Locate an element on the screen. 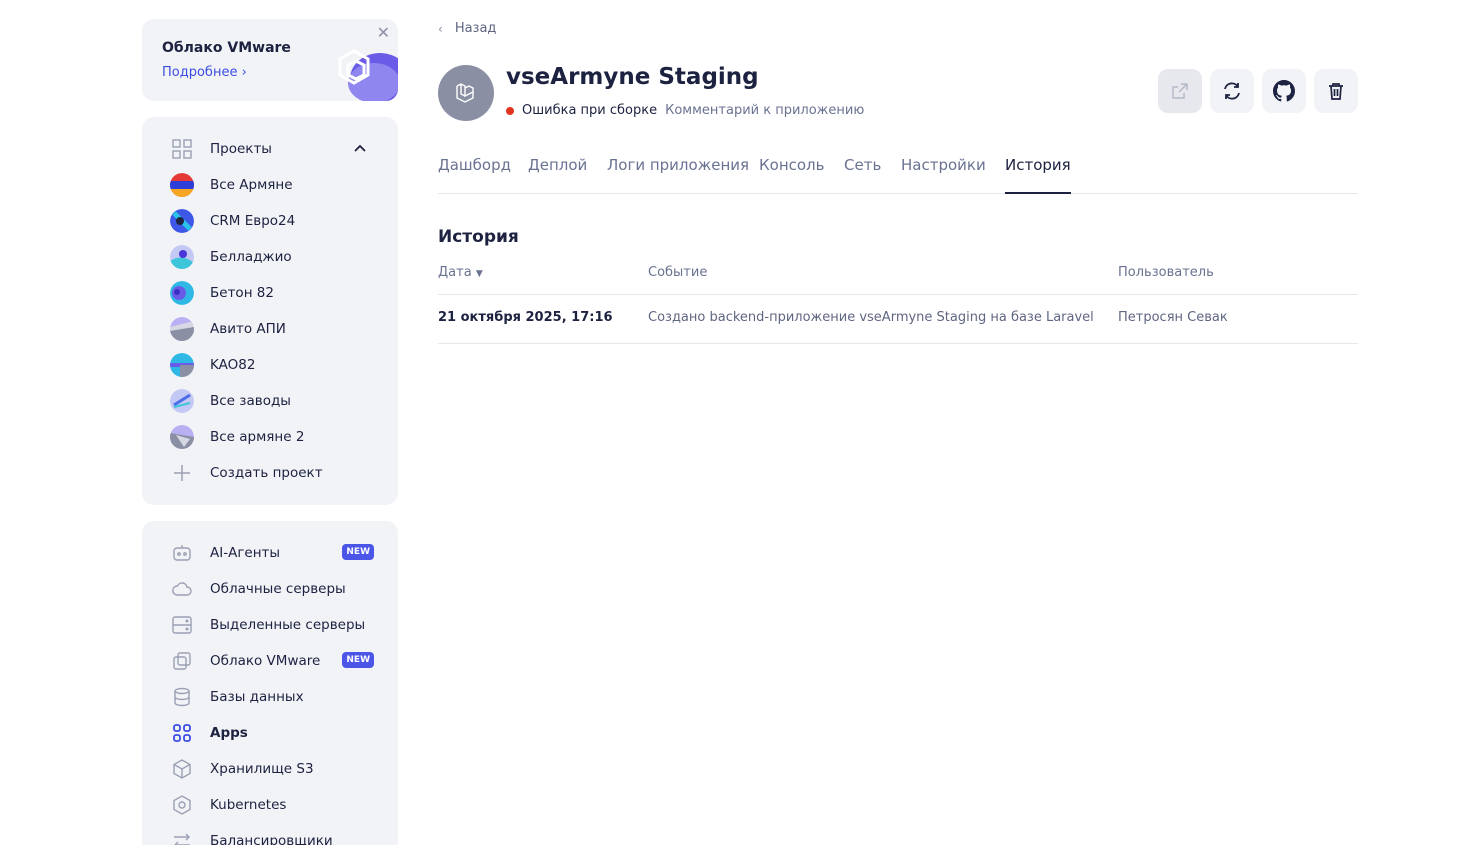 The height and width of the screenshot is (845, 1458). tab-dashboard: Дашборд is located at coordinates (474, 175).